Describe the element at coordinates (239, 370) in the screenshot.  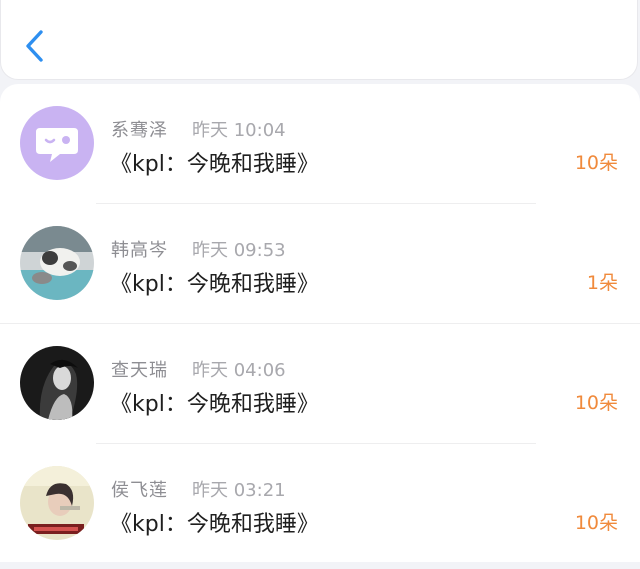
I see `timestamp: 昨天 04:06` at that location.